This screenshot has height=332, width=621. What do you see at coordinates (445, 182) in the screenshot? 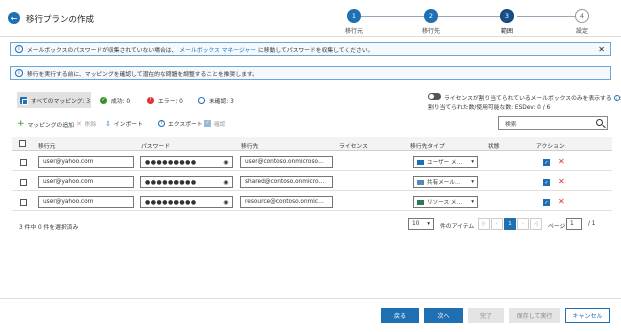
I see `target-type-select: 共有メール… ▾` at bounding box center [445, 182].